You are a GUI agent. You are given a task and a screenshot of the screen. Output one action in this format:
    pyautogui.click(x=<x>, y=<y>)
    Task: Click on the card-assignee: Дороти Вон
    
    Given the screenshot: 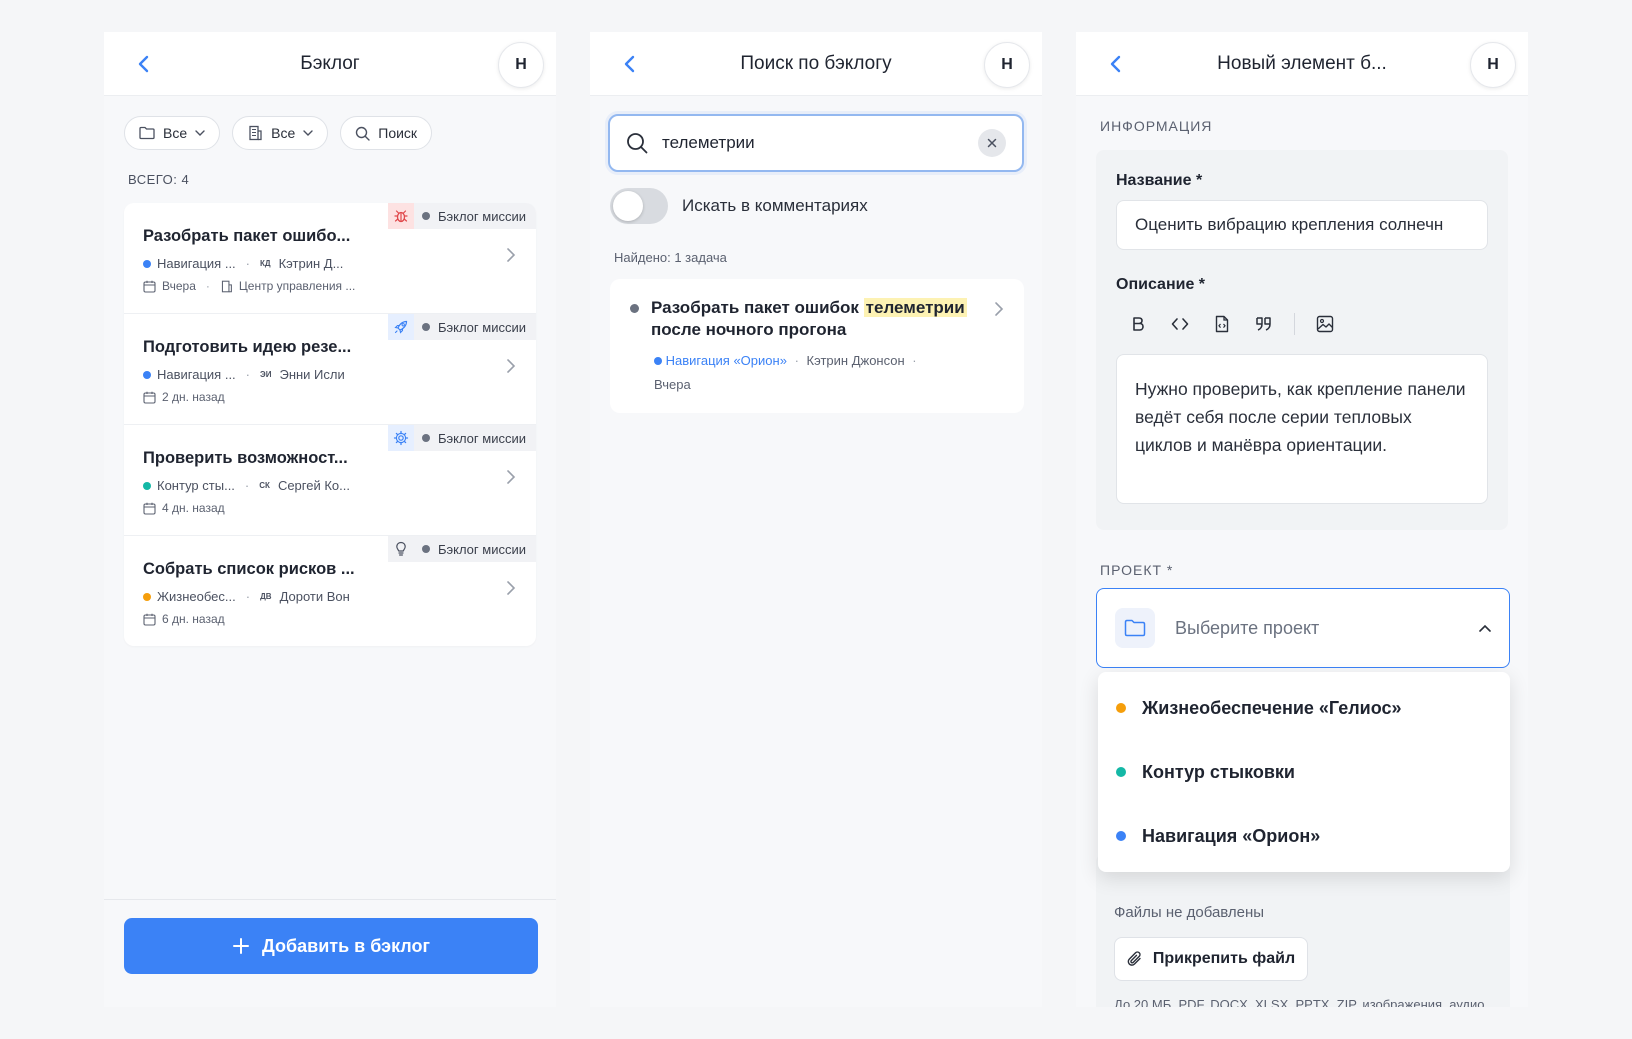 What is the action you would take?
    pyautogui.click(x=314, y=596)
    